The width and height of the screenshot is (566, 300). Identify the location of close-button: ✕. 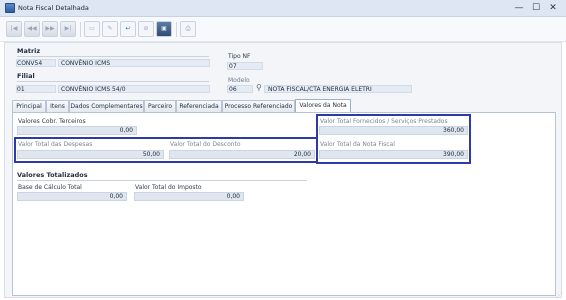
(553, 8).